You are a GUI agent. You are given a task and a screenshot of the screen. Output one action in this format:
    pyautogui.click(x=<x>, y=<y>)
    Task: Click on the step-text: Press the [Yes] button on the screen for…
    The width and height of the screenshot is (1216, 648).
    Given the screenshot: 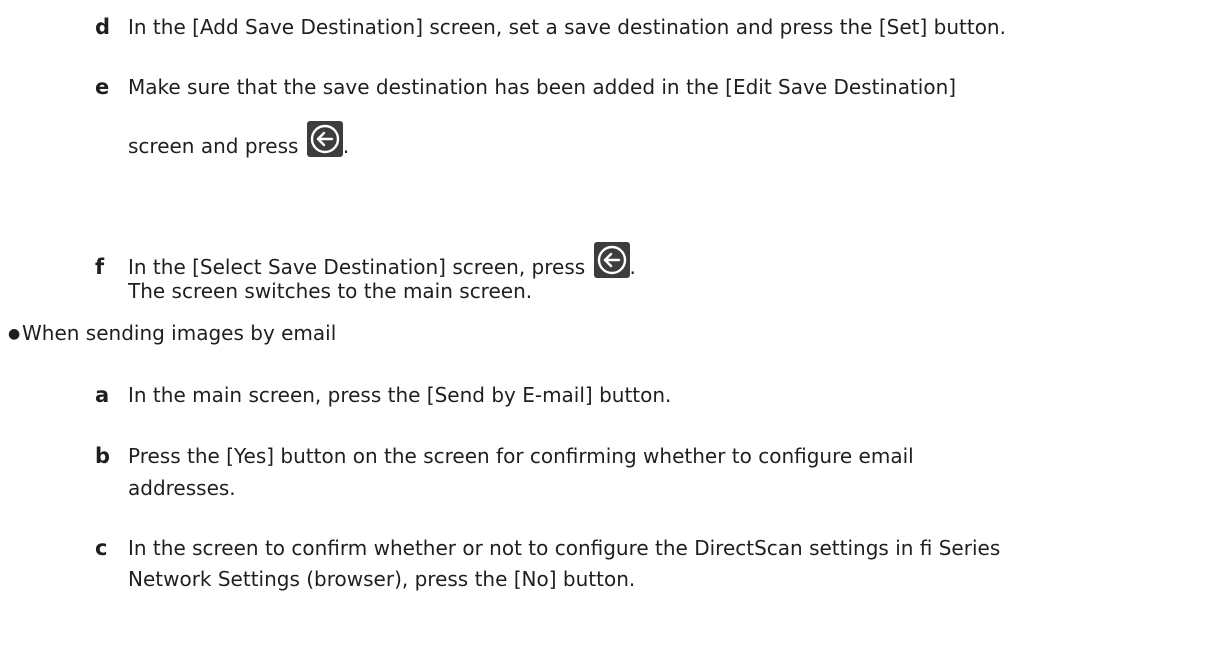 What is the action you would take?
    pyautogui.click(x=521, y=456)
    